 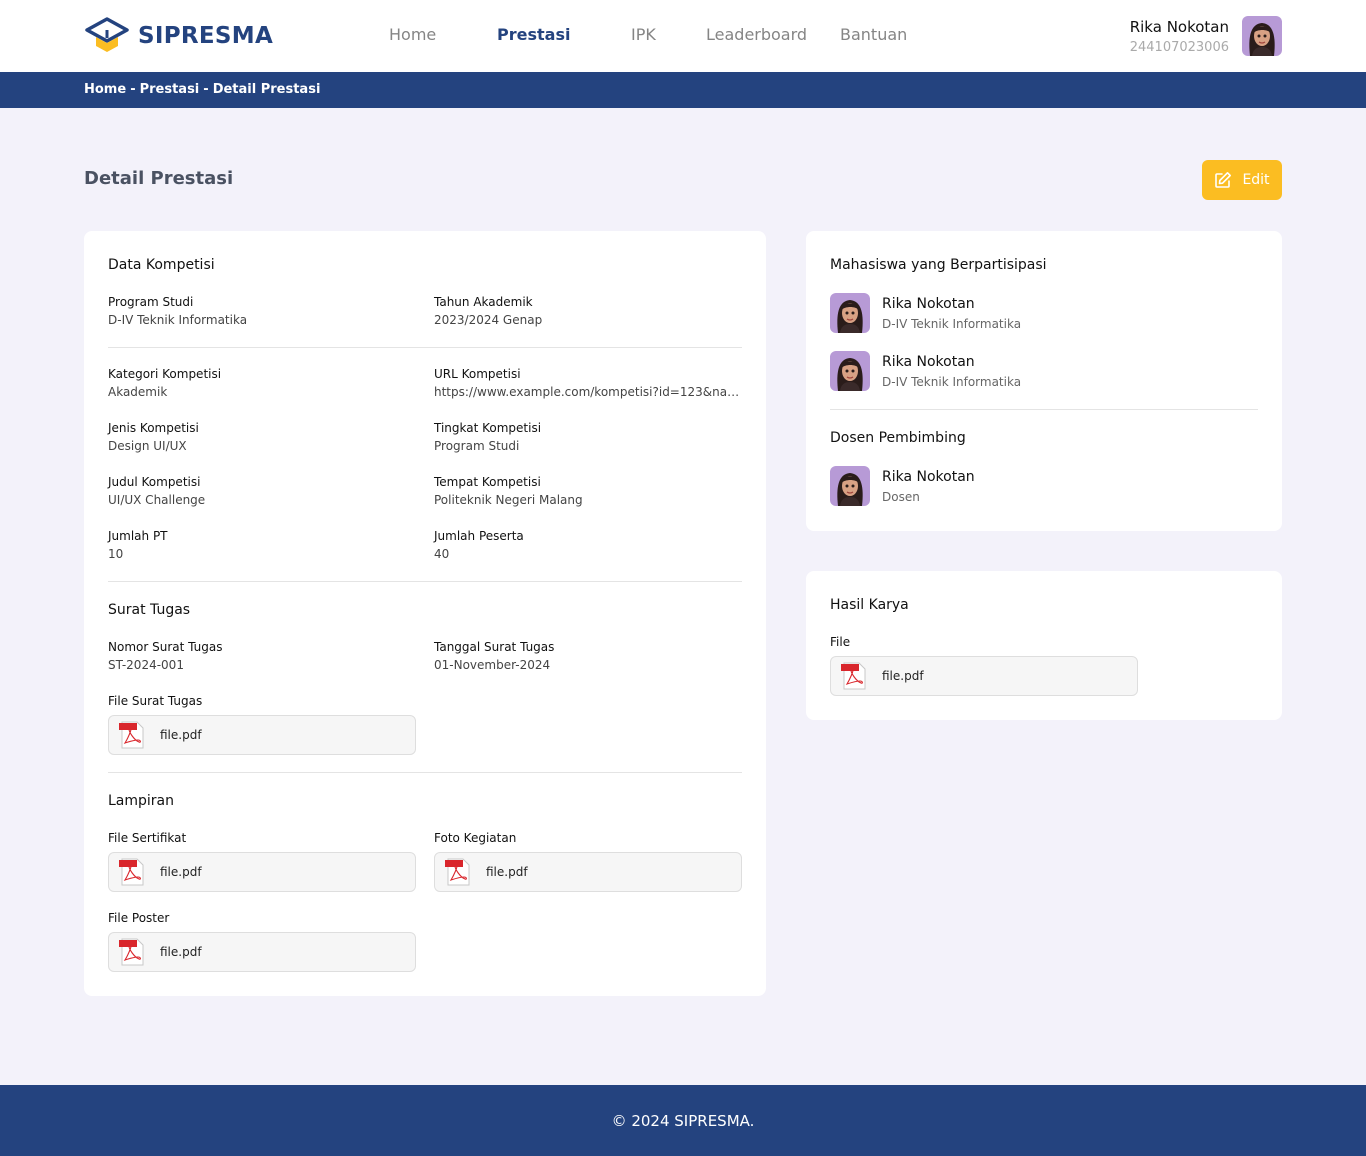 I want to click on mahasiswa-title: Mahasiswa yang Berpartisipasi, so click(x=938, y=265).